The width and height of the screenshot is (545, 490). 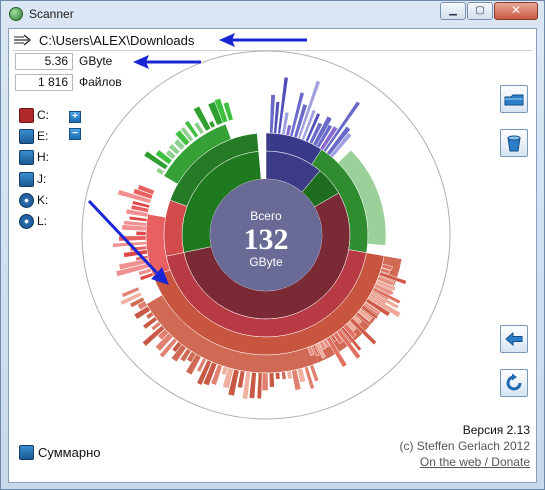 I want to click on minimize-button: ▁, so click(x=453, y=11).